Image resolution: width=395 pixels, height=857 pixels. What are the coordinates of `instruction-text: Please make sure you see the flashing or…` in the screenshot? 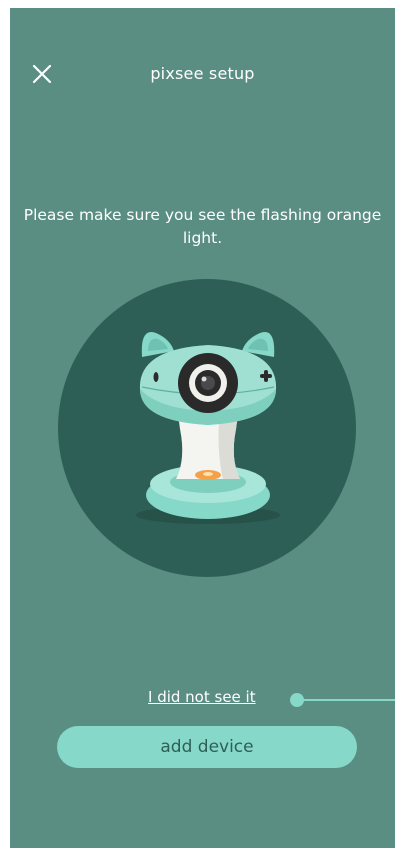 It's located at (202, 226).